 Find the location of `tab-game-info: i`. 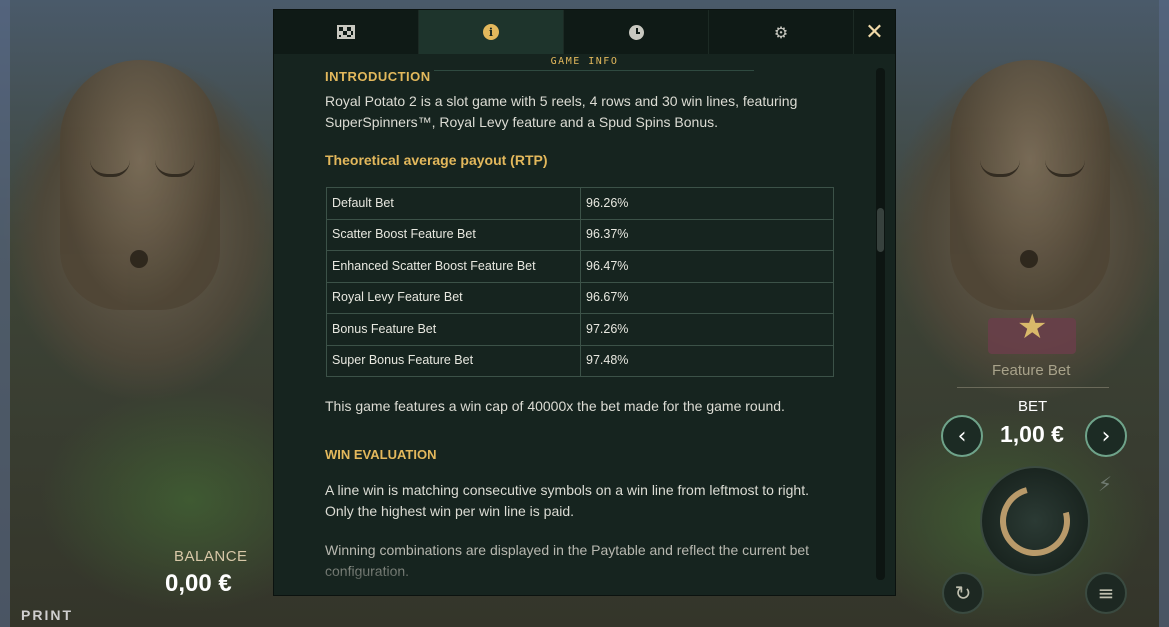

tab-game-info: i is located at coordinates (491, 32).